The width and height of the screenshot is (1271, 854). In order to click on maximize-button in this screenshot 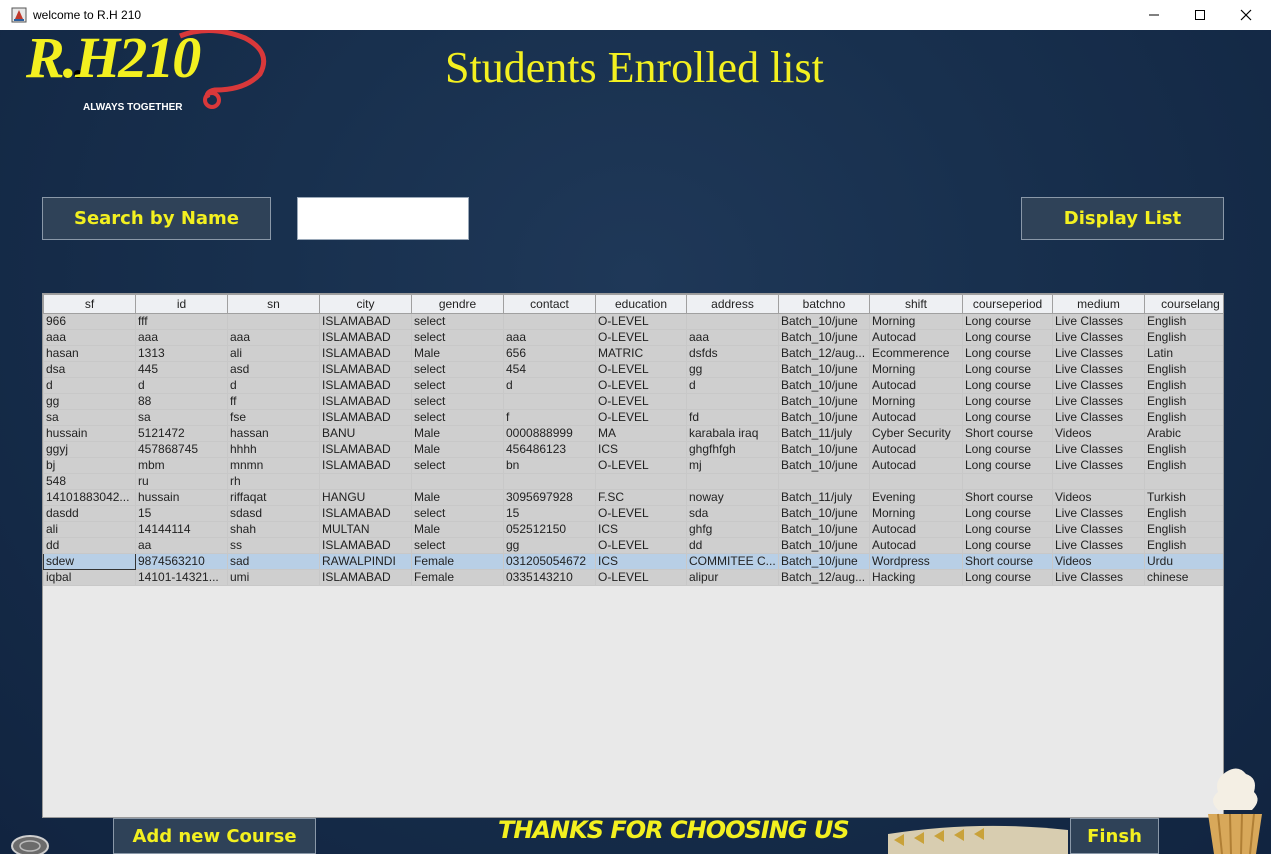, I will do `click(1200, 15)`.